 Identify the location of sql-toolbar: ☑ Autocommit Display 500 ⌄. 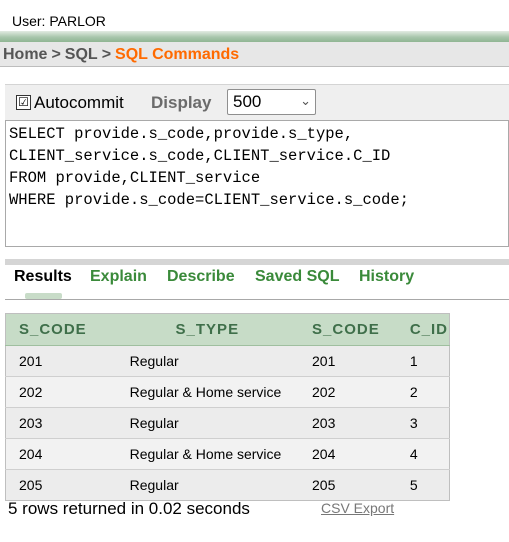
(257, 102).